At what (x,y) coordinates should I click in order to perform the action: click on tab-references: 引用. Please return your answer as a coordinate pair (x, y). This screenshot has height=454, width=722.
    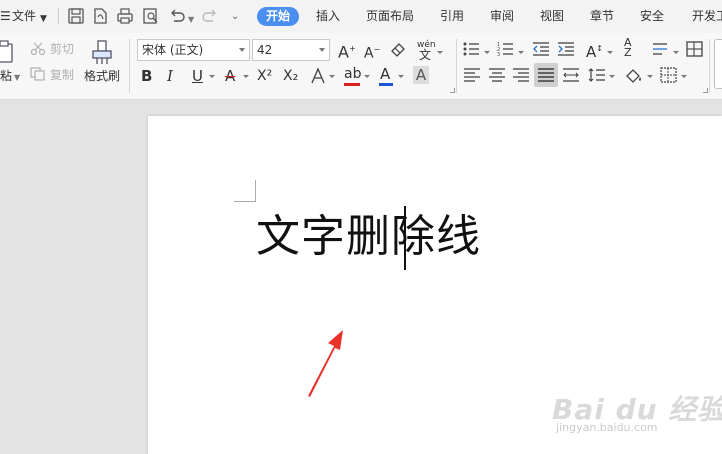
    Looking at the image, I should click on (452, 16).